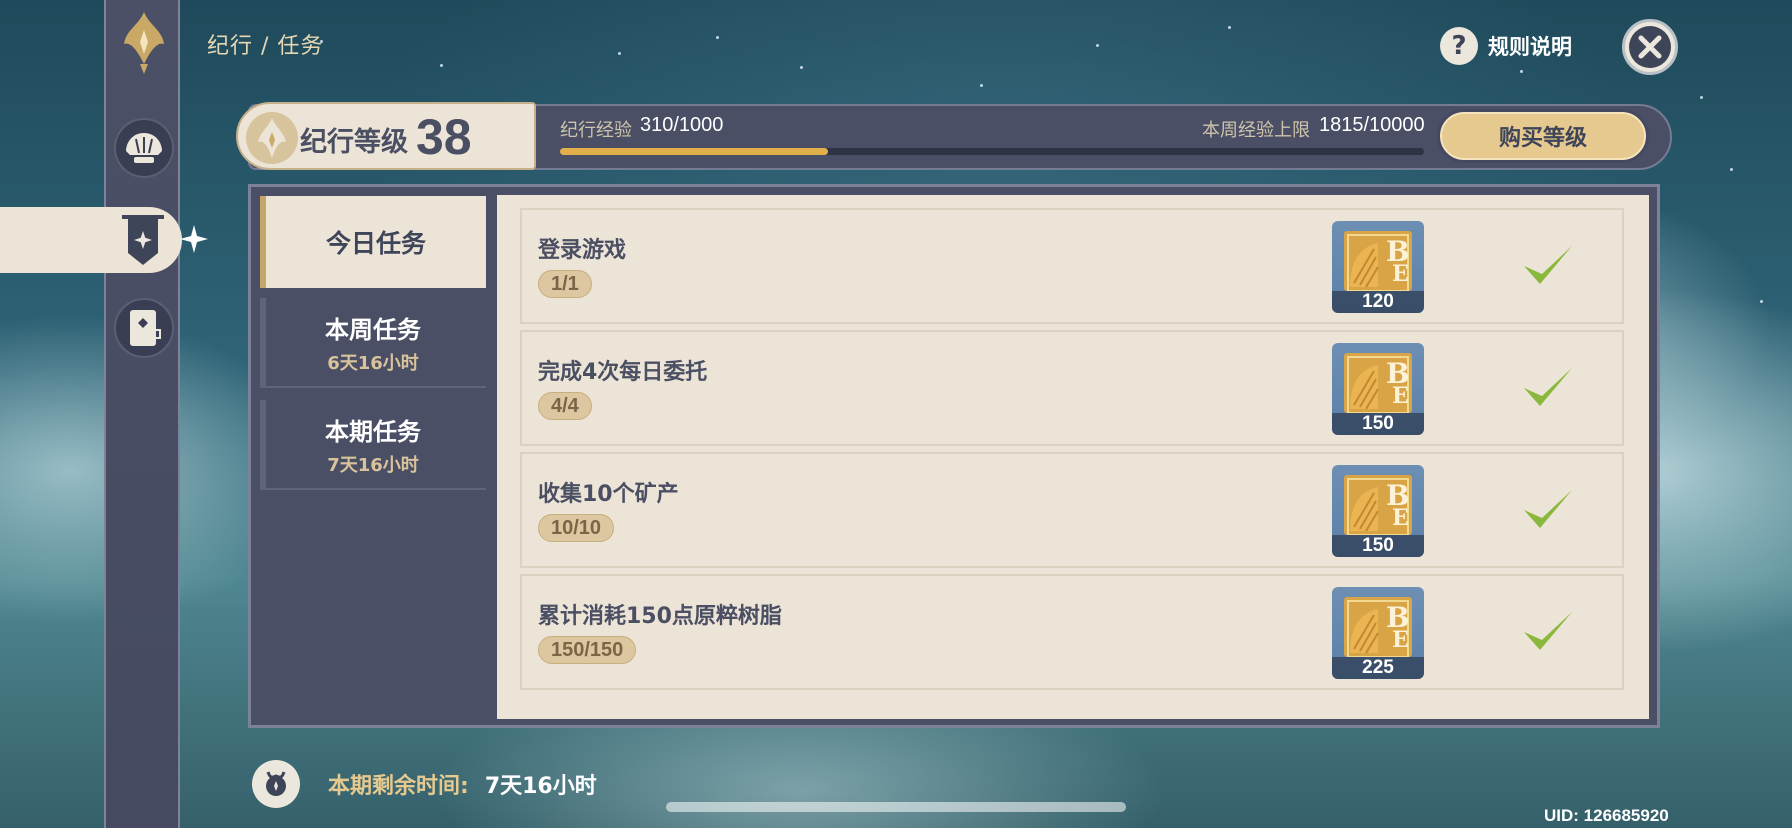  I want to click on shell-icon, so click(144, 148).